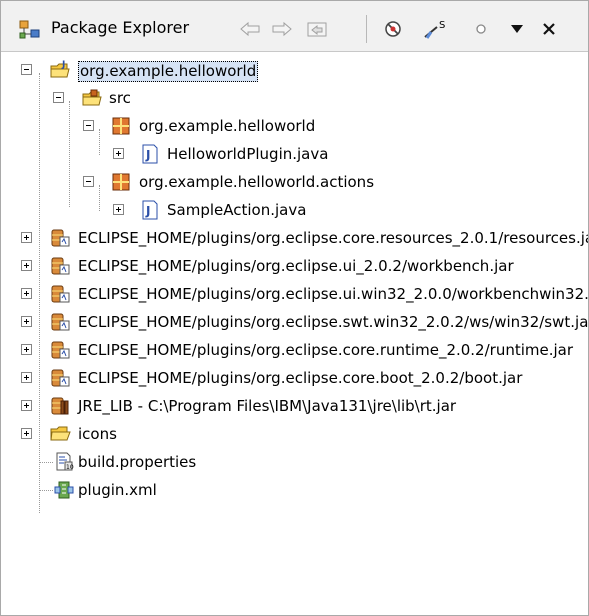  Describe the element at coordinates (442, 25) in the screenshot. I see `svg-text: S` at that location.